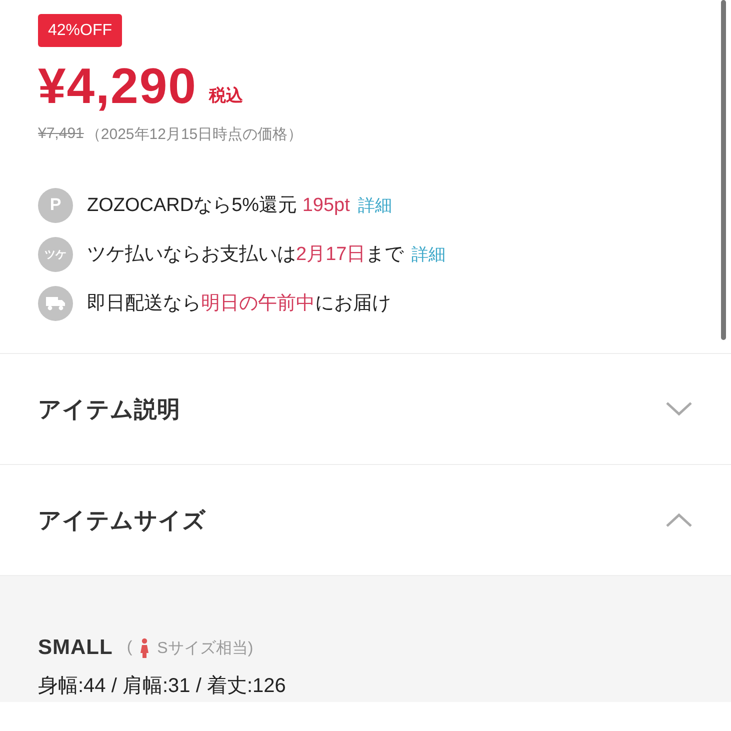  Describe the element at coordinates (225, 96) in the screenshot. I see `tax-label: 税込` at that location.